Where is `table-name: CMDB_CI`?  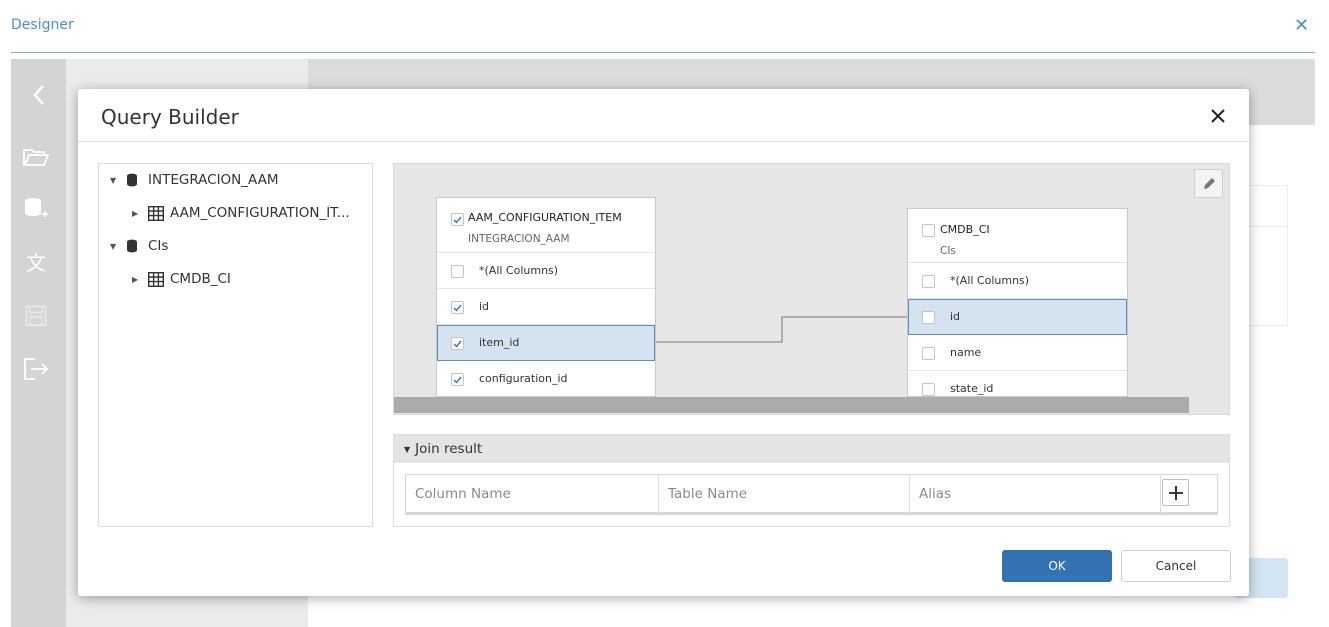
table-name: CMDB_CI is located at coordinates (965, 229).